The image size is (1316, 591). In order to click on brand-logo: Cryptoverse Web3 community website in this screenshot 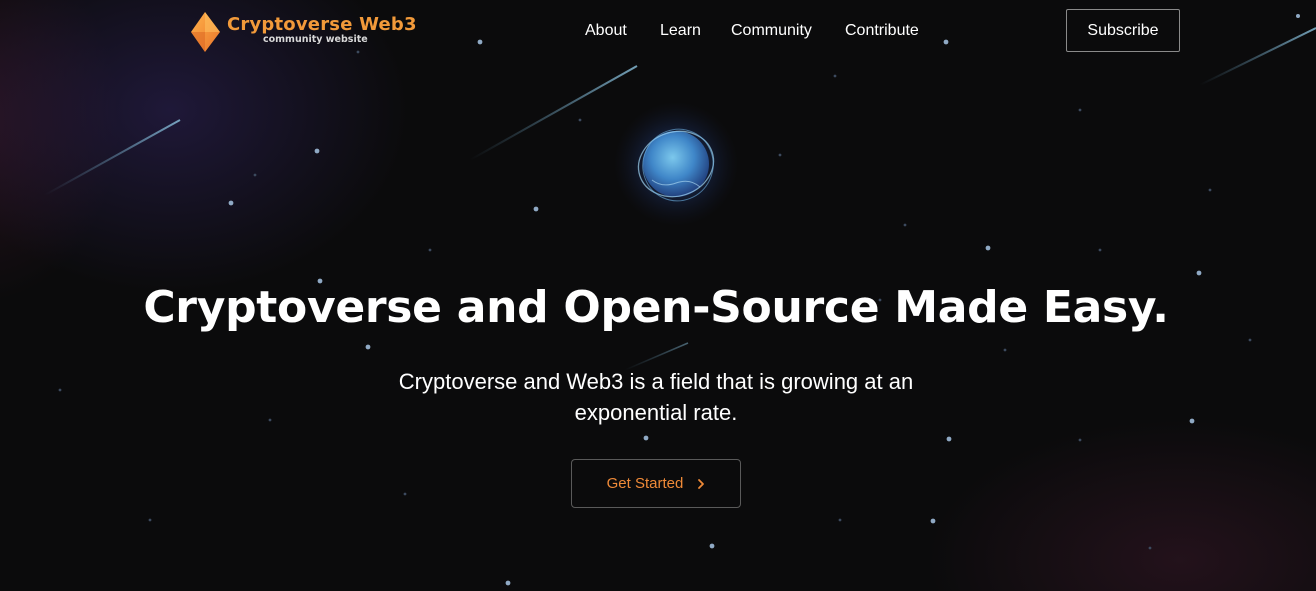, I will do `click(310, 33)`.